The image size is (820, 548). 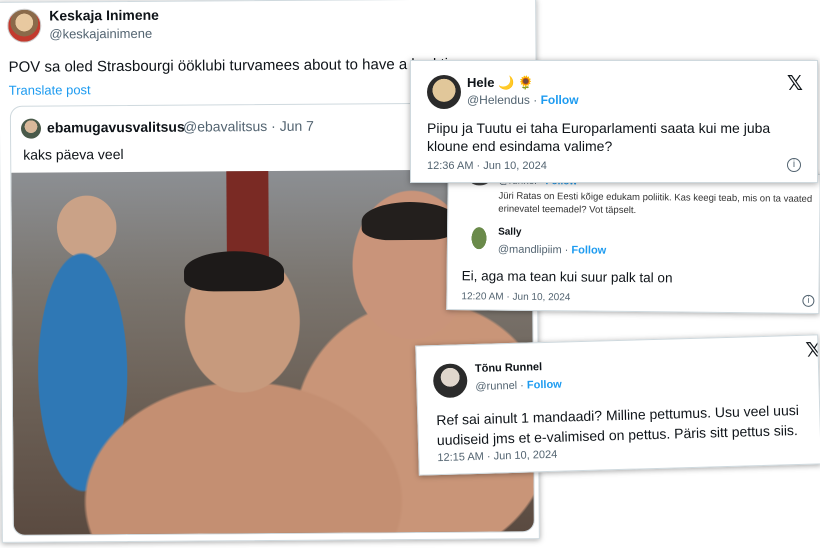 I want to click on author-handle: @keskajainimene, so click(x=100, y=34).